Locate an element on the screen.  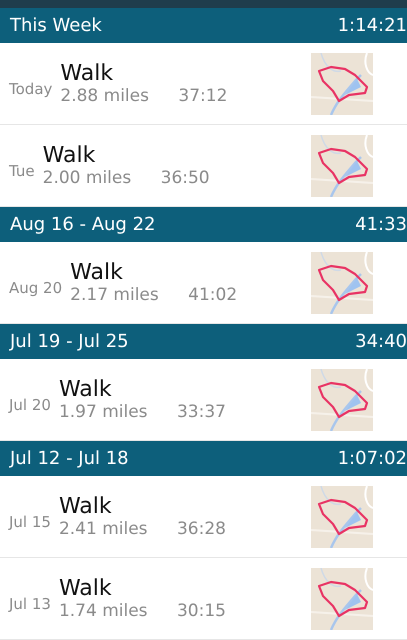
activity-day: Tue is located at coordinates (22, 171).